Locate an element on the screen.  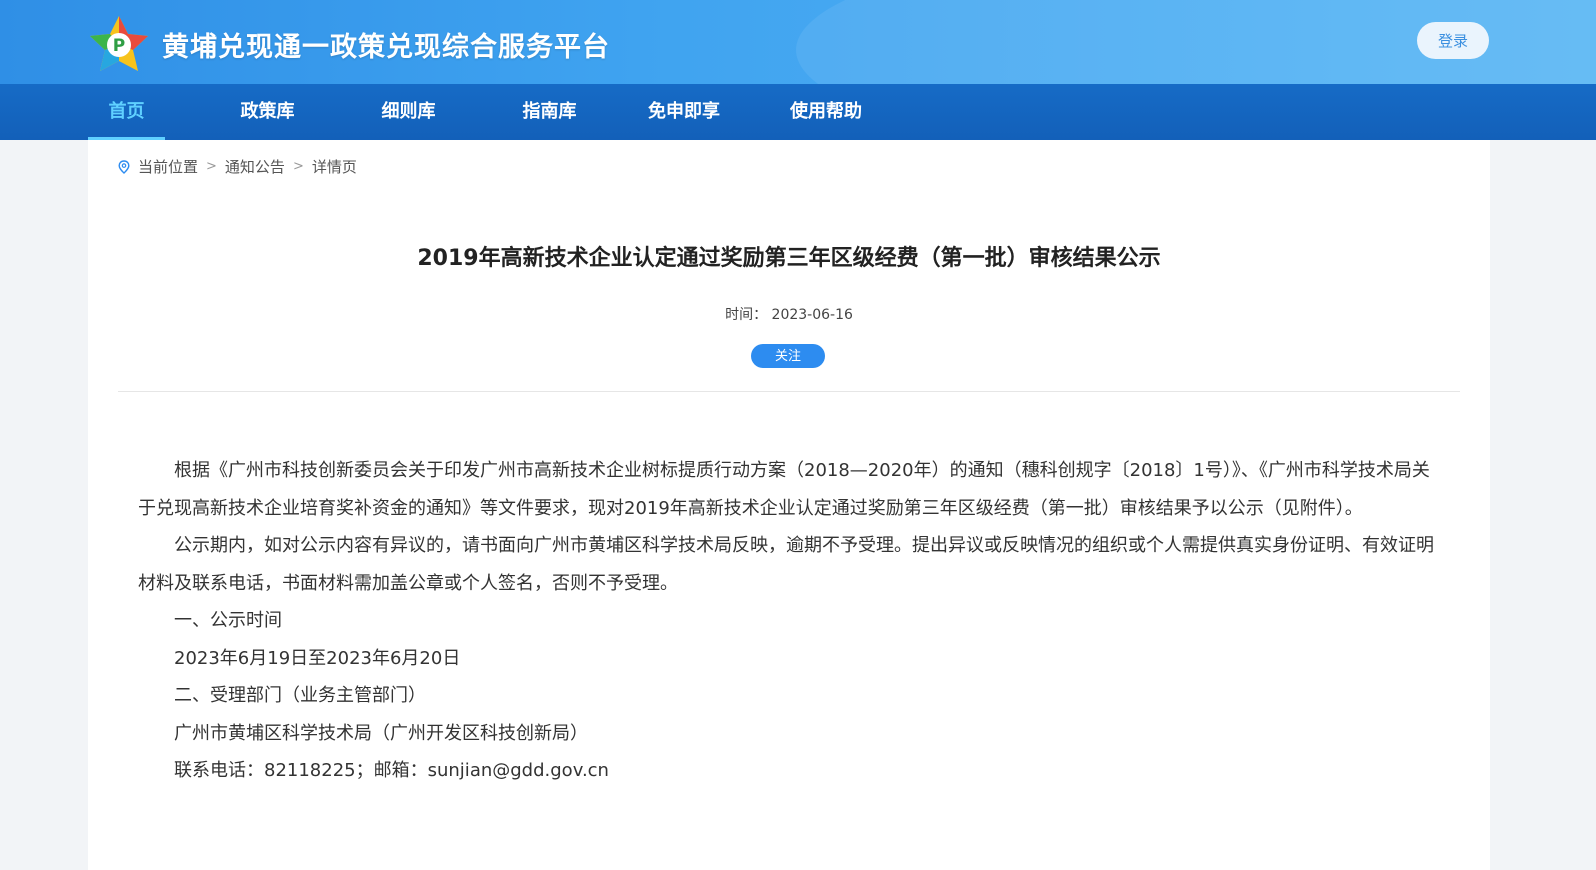
nav-item-help: 使用帮助 is located at coordinates (826, 112).